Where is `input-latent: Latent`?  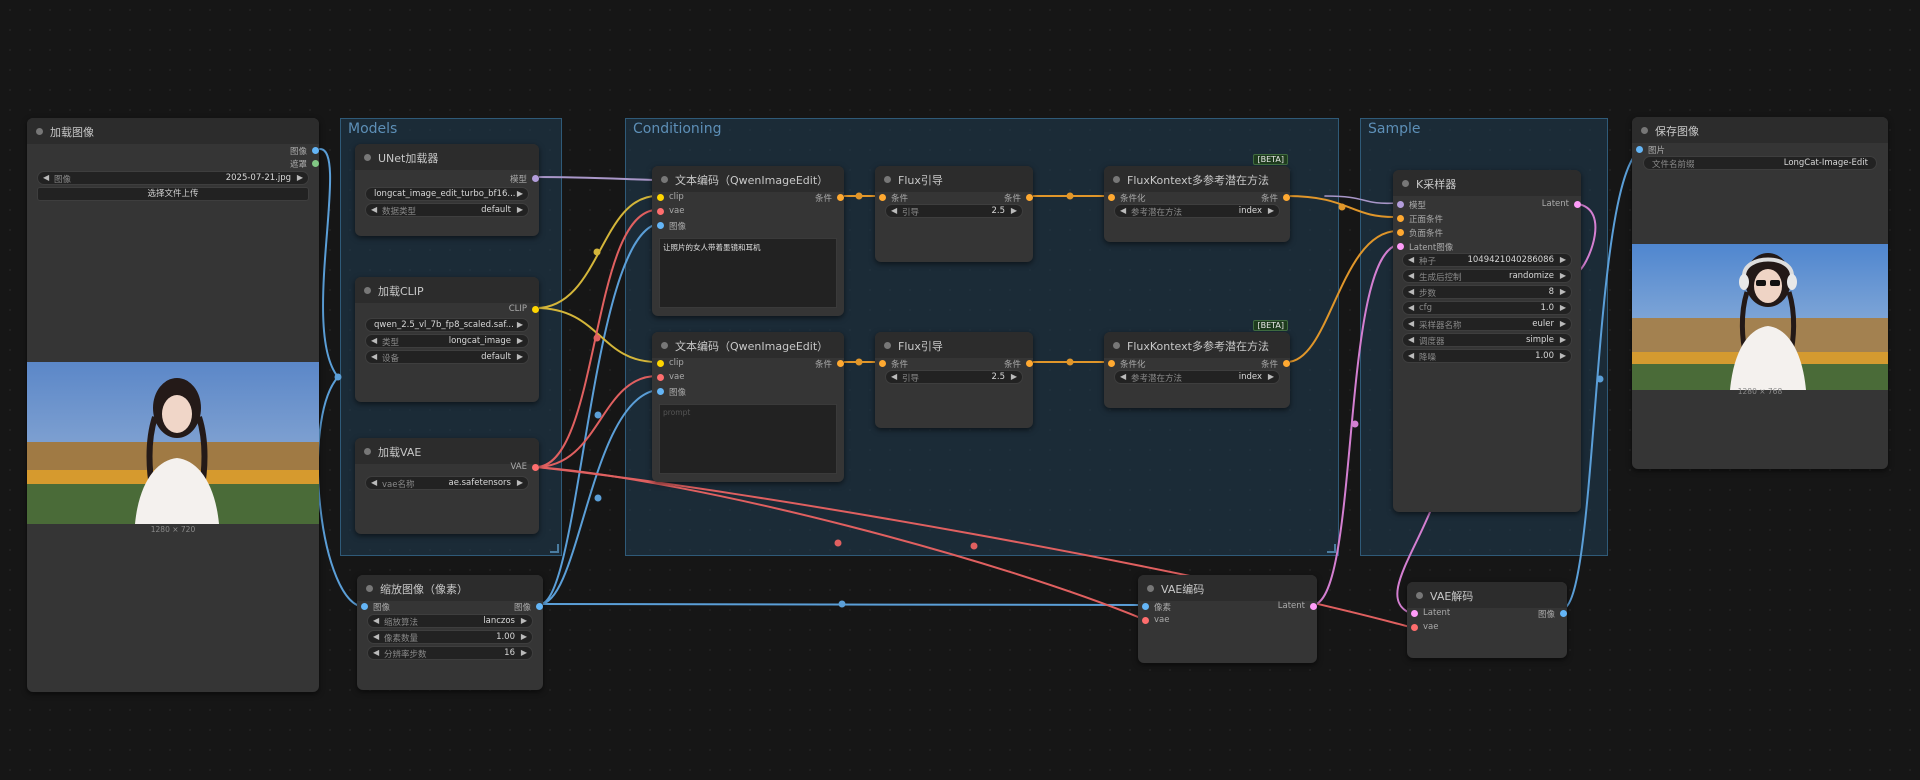
input-latent: Latent is located at coordinates (1430, 613).